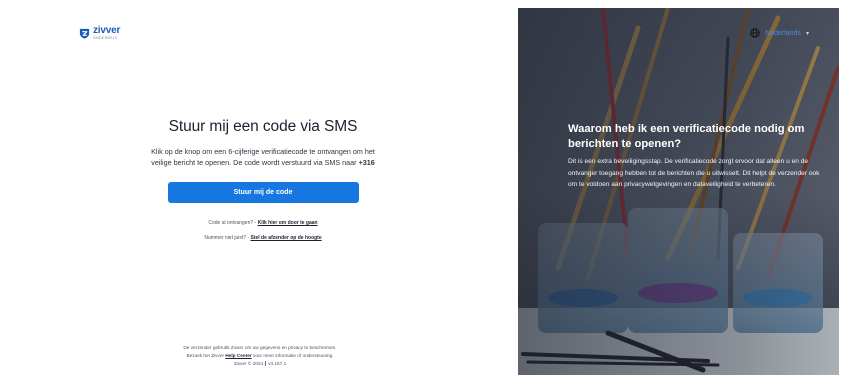 The height and width of the screenshot is (378, 845). I want to click on copyright: Zivver © 2024, so click(248, 363).